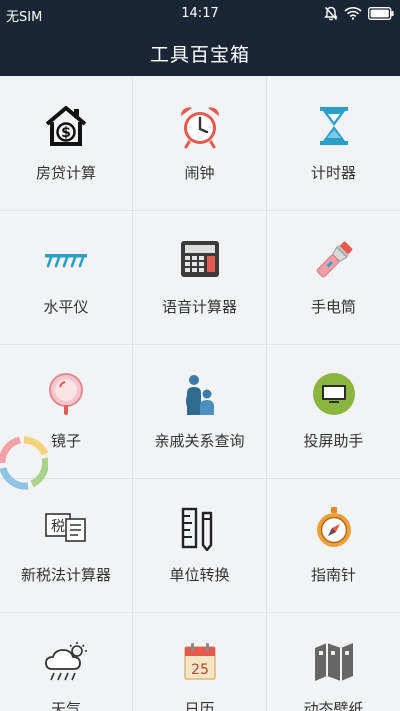 Image resolution: width=400 pixels, height=711 pixels. I want to click on tool-mortgage-calculator: $ 房贷计算, so click(66, 143).